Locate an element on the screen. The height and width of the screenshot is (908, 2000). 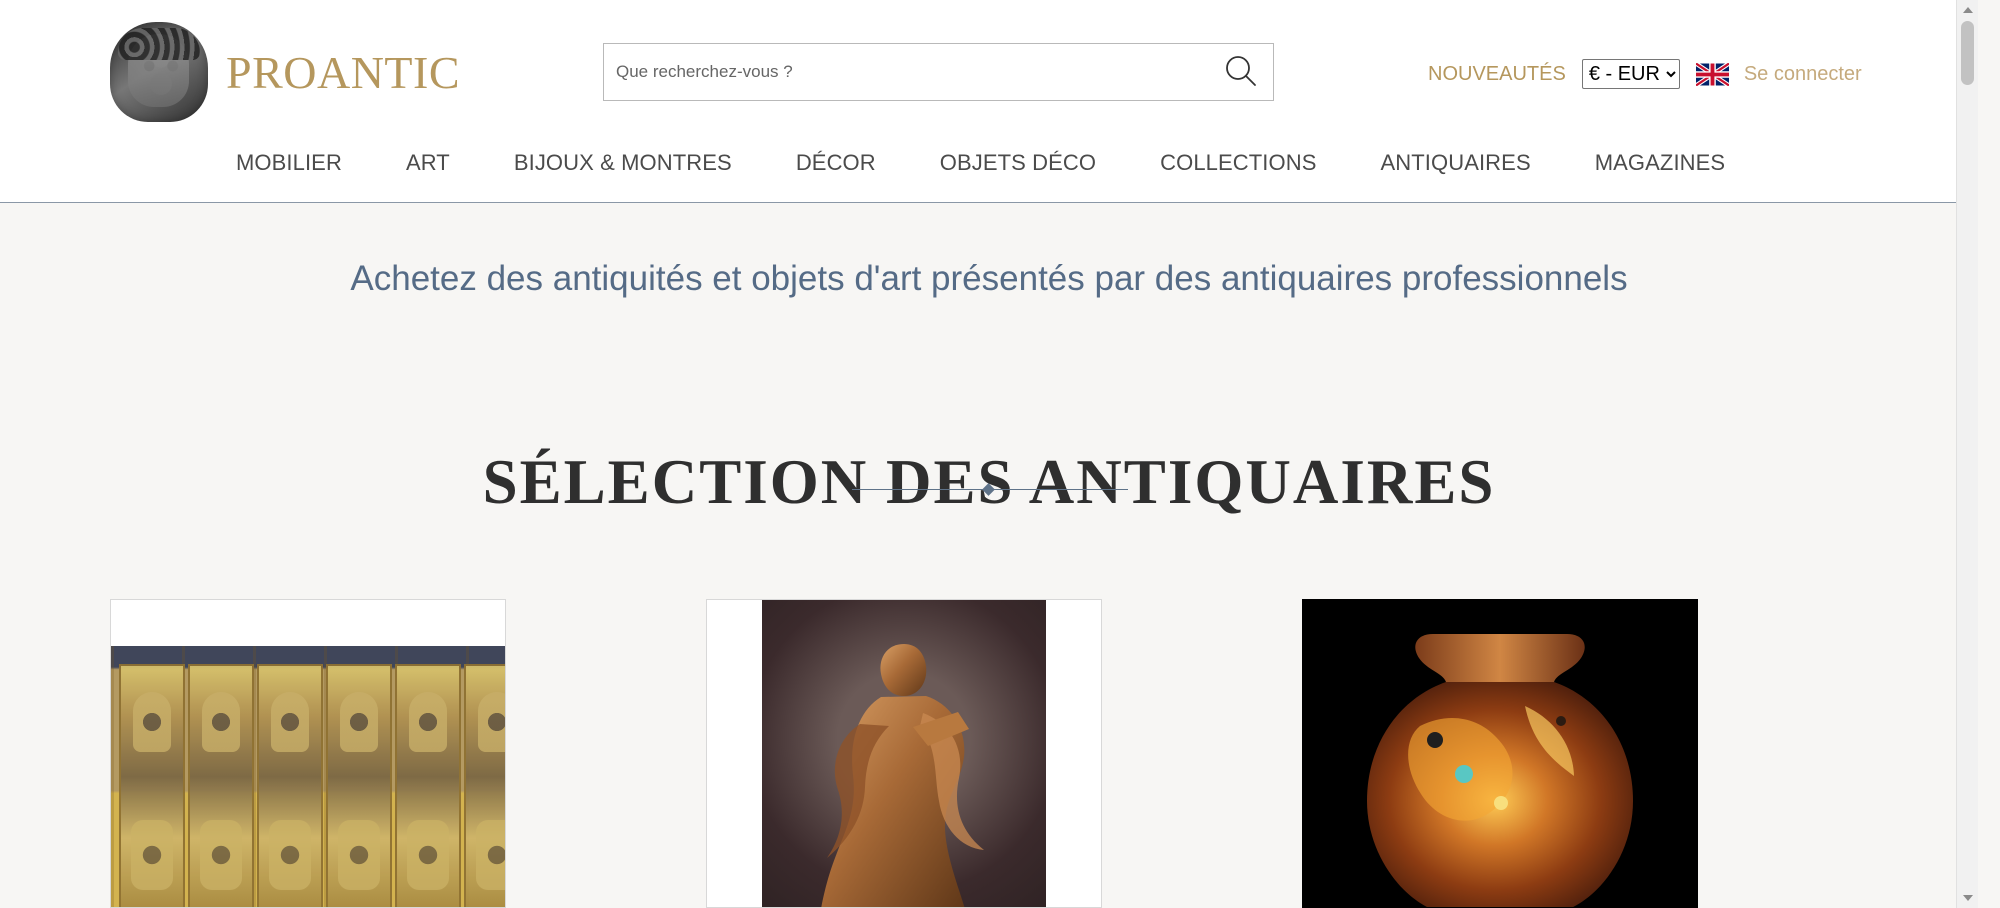
antique-card-glass-vase is located at coordinates (1500, 753).